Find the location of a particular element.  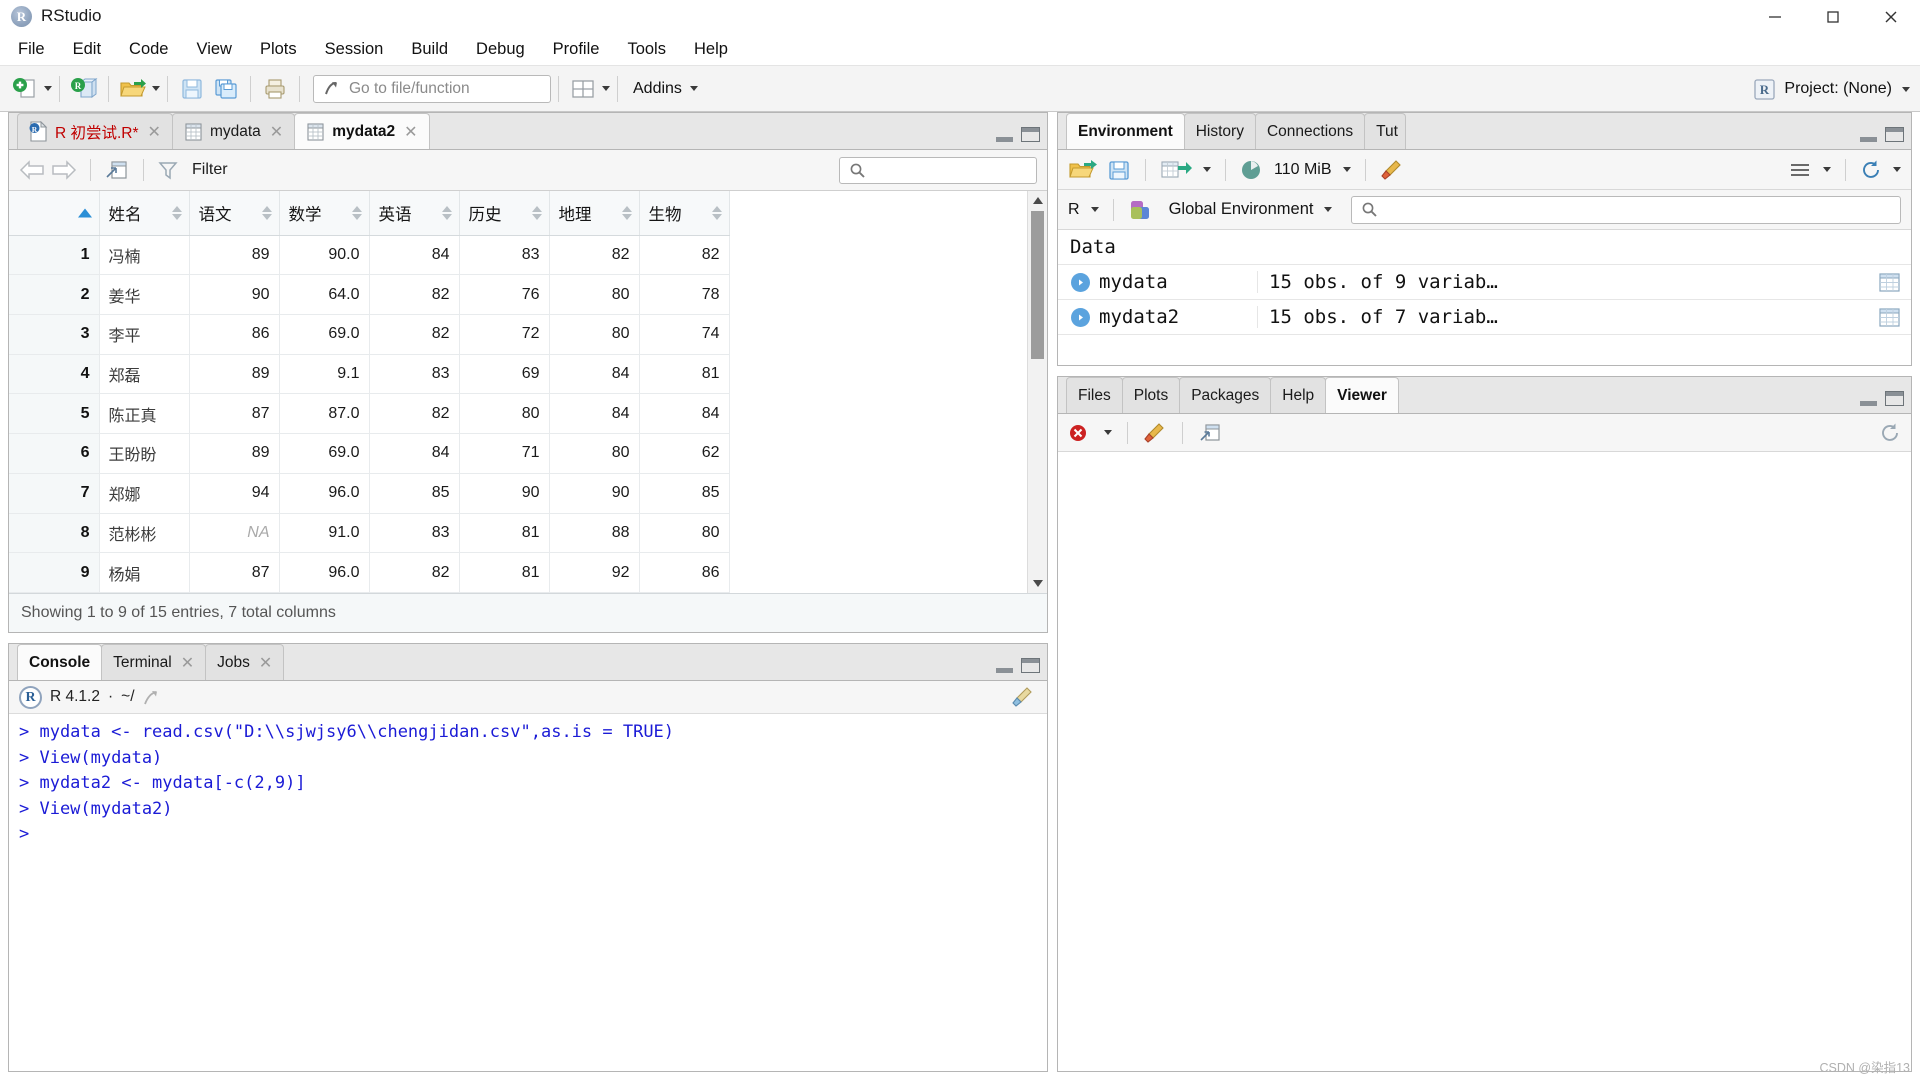

new-file-dropdown-icon is located at coordinates (48, 88).